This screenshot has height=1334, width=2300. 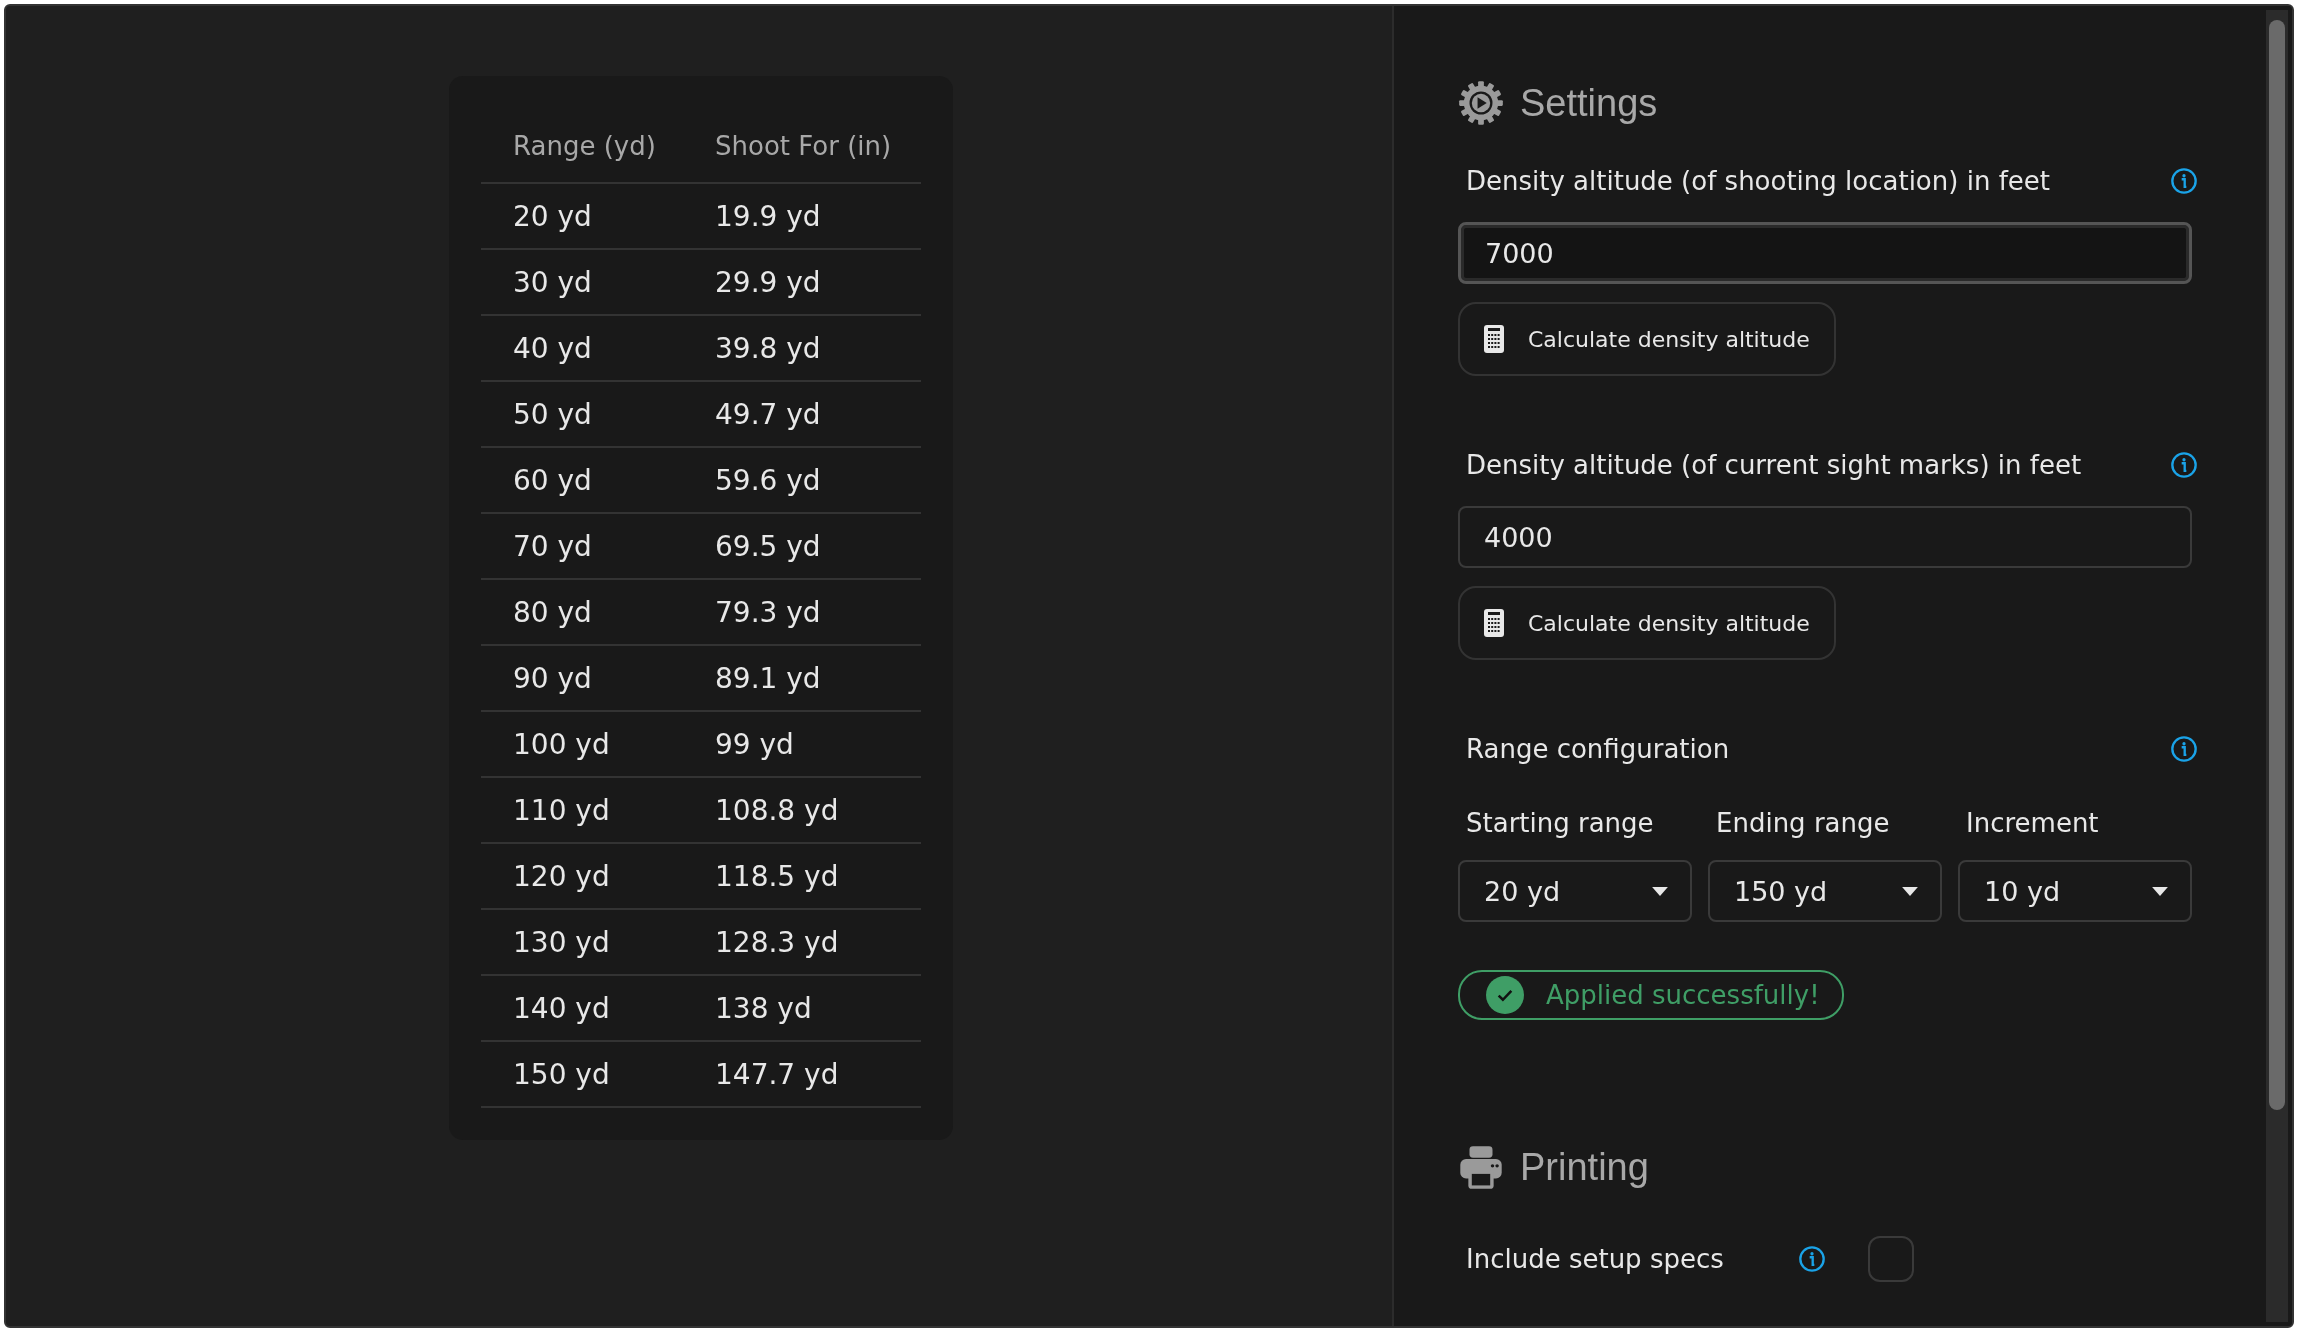 I want to click on table-cell-text: 90 yd, so click(x=552, y=678).